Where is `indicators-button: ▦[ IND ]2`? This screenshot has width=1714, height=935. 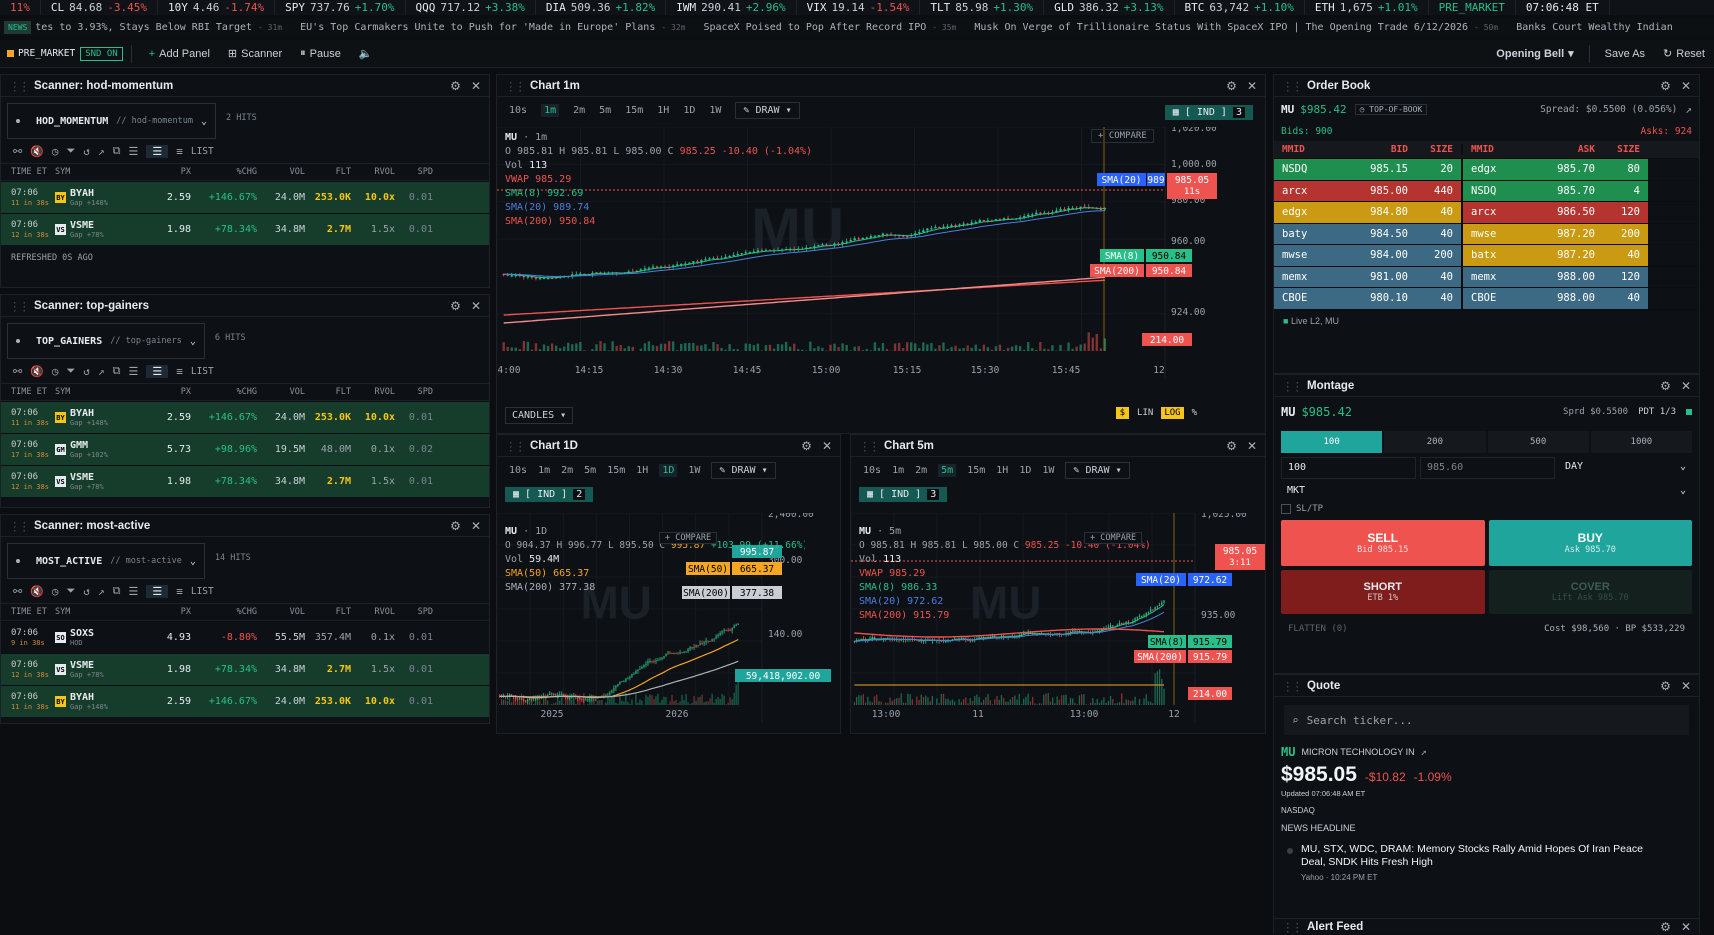 indicators-button: ▦[ IND ]2 is located at coordinates (549, 494).